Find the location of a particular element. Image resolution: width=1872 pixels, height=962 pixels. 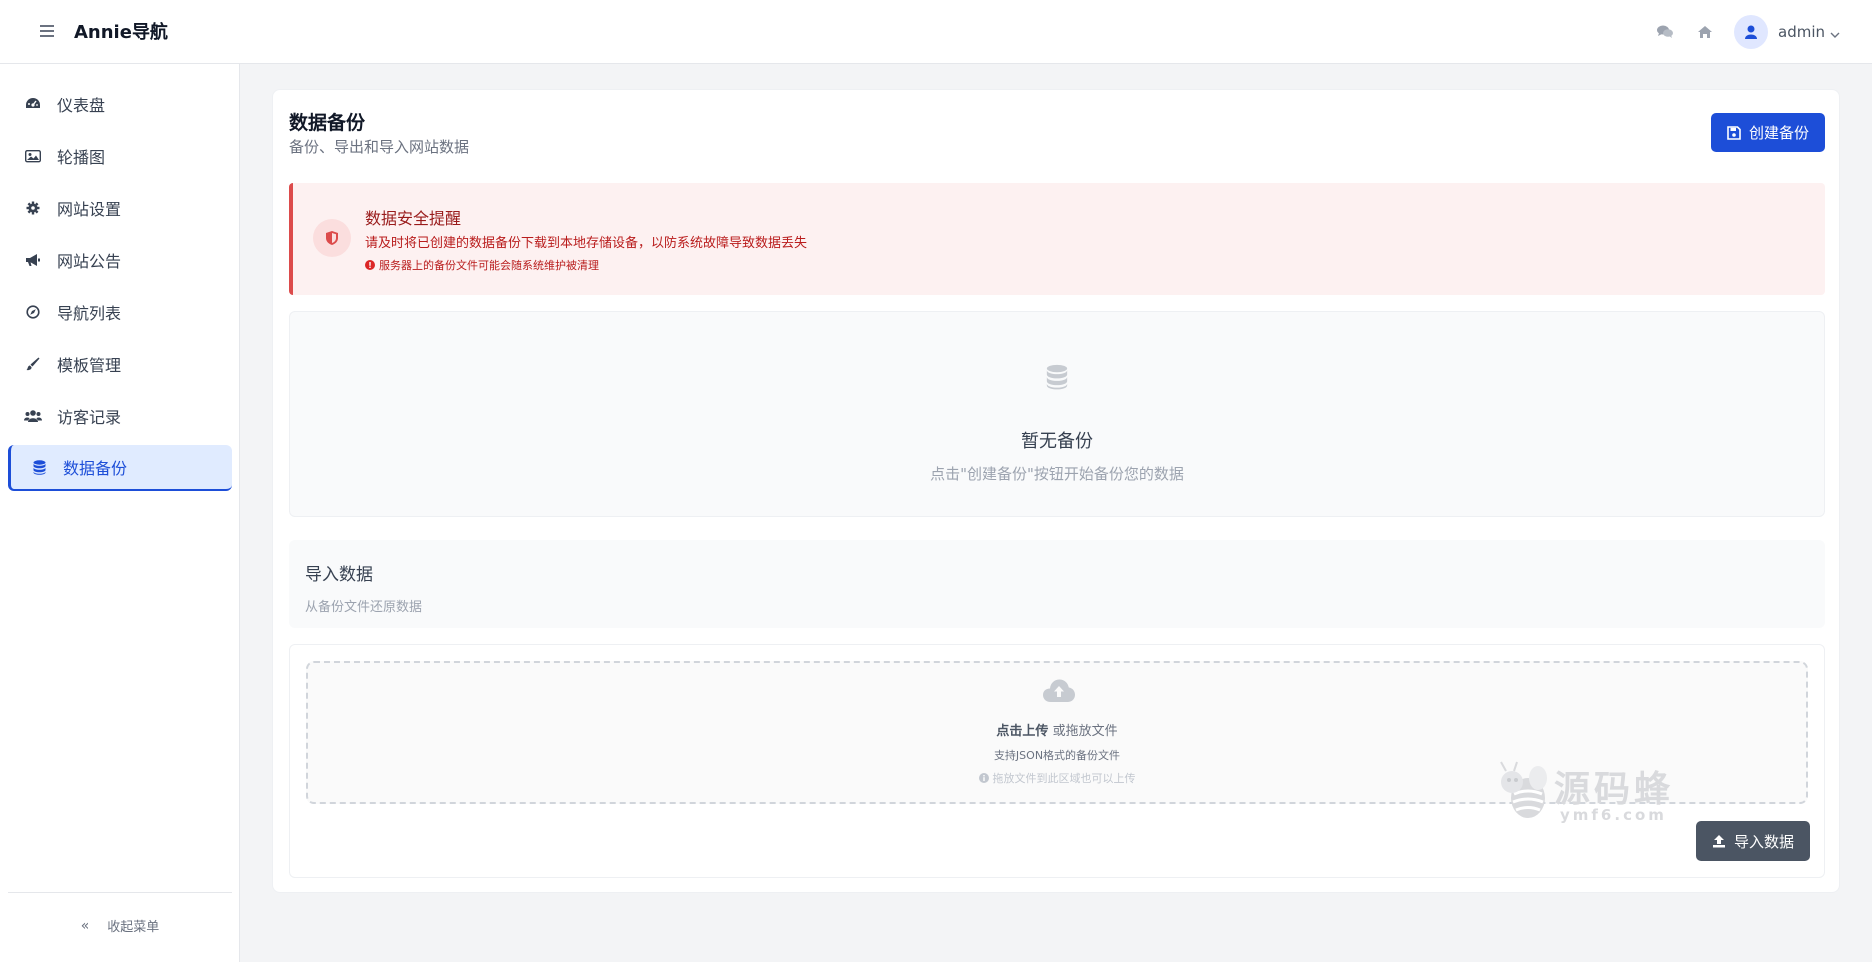

upload-click-text: 点击上传 is located at coordinates (1022, 731).